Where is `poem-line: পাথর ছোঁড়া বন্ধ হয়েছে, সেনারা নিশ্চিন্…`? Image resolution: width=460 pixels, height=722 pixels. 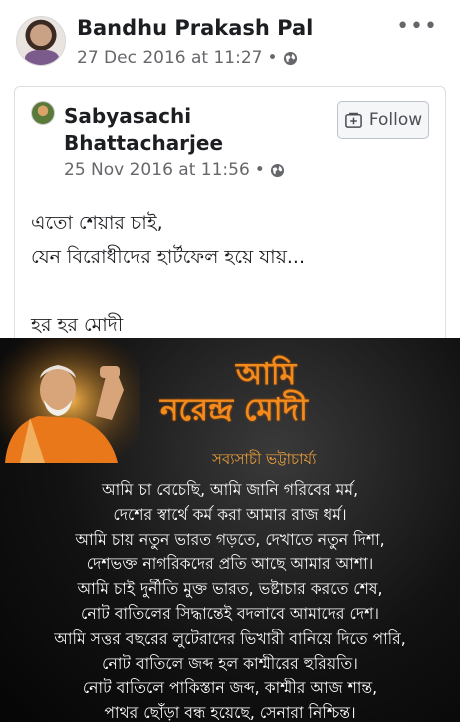
poem-line: পাথর ছোঁড়া বন্ধ হয়েছে, সেনারা নিশ্চিন্… is located at coordinates (230, 712).